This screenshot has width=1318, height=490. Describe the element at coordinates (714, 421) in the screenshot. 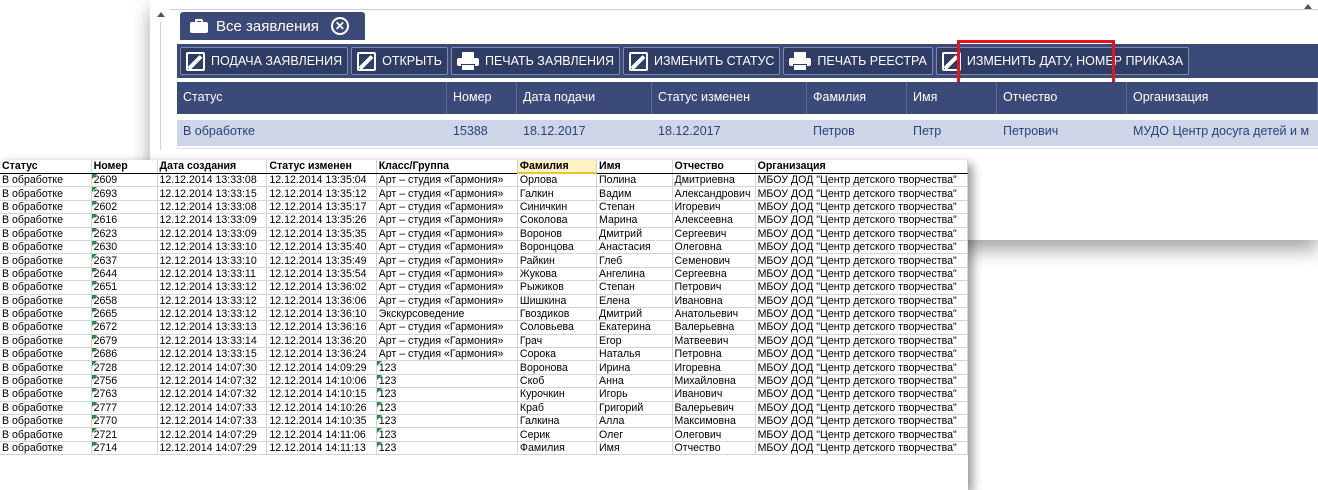

I see `table-cell: Максимовна` at that location.